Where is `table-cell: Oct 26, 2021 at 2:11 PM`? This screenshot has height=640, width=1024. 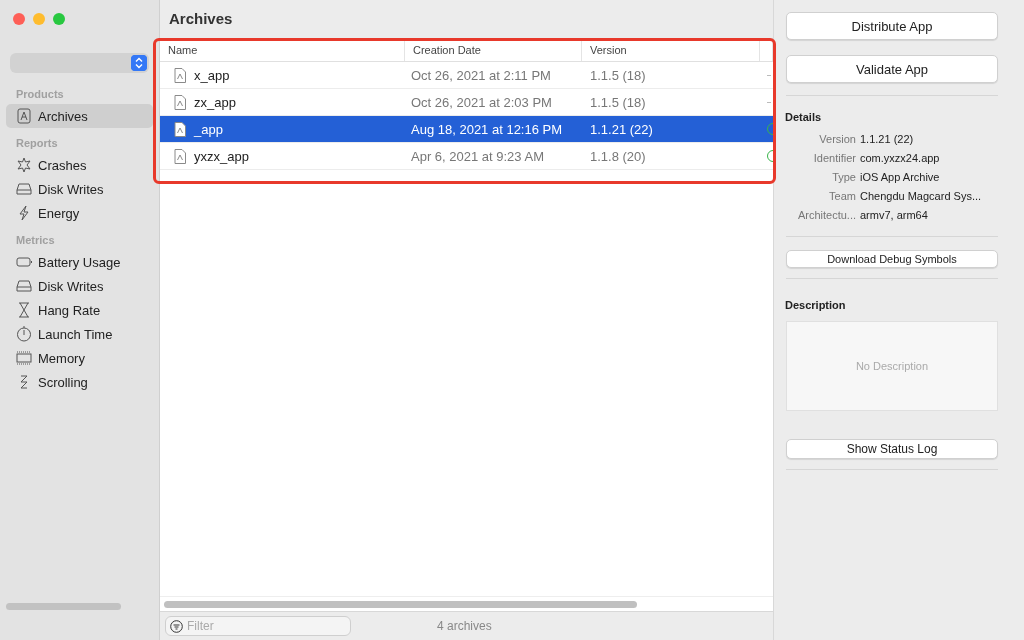
table-cell: Oct 26, 2021 at 2:11 PM is located at coordinates (481, 75).